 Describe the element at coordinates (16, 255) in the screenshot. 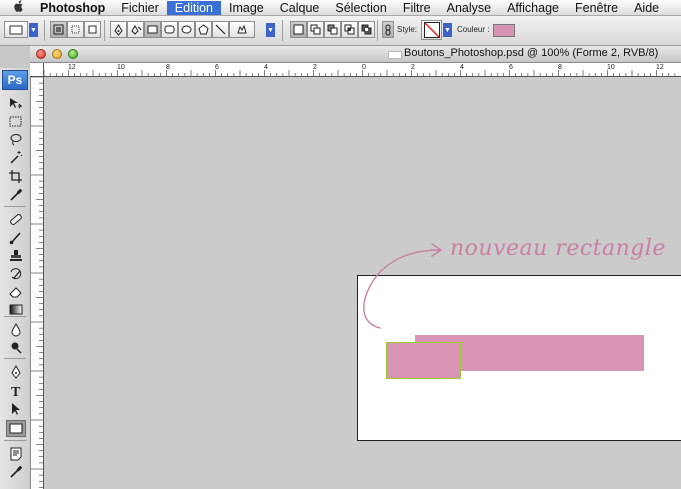

I see `tool-clone-stamp` at that location.